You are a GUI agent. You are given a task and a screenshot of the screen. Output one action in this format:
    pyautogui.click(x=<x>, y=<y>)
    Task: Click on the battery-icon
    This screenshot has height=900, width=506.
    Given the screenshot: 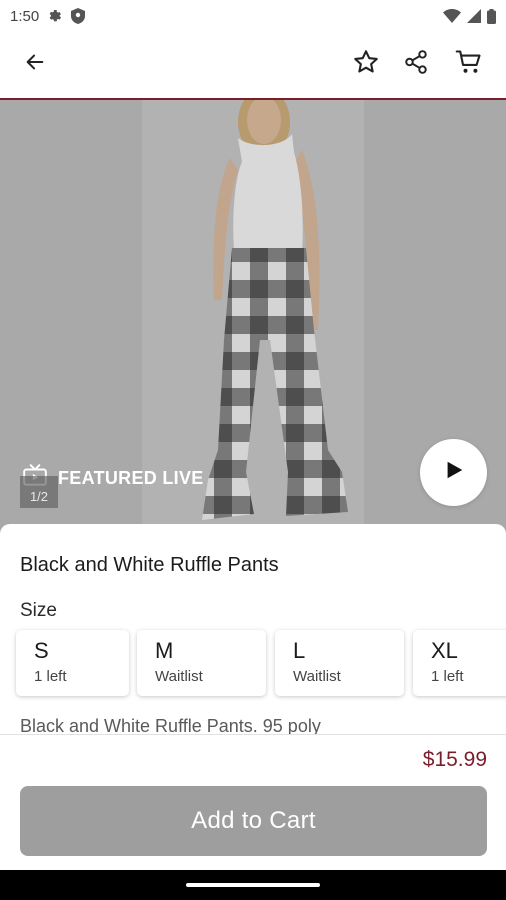 What is the action you would take?
    pyautogui.click(x=491, y=16)
    